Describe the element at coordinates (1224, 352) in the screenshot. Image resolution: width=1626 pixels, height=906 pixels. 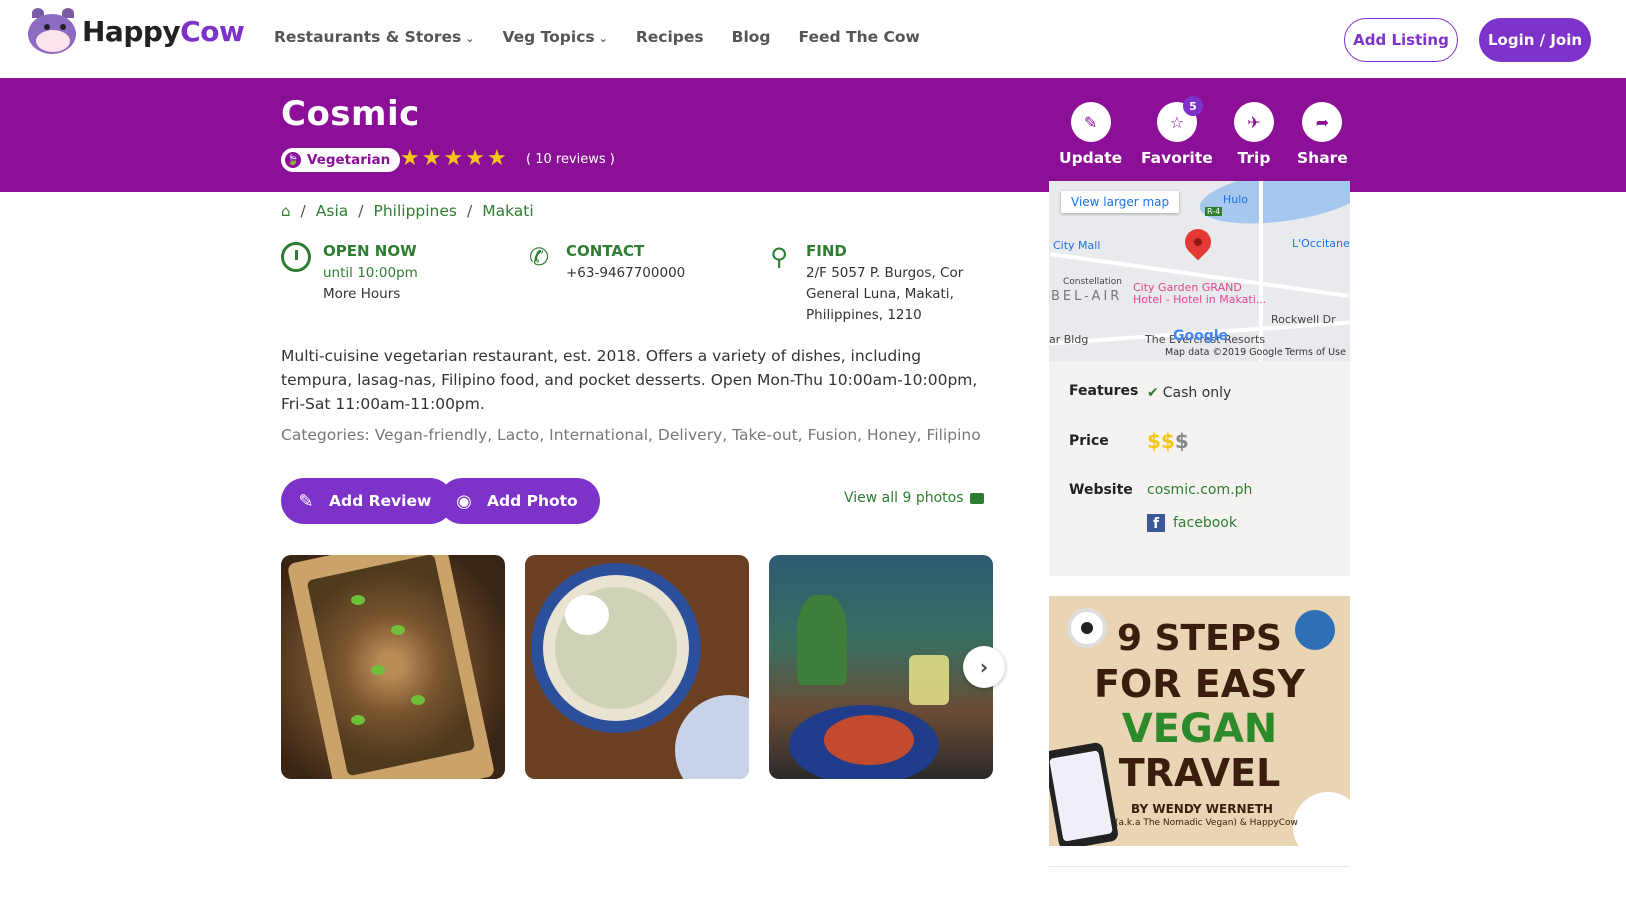
I see `map-data-attribution: Map data ©2019 Google` at that location.